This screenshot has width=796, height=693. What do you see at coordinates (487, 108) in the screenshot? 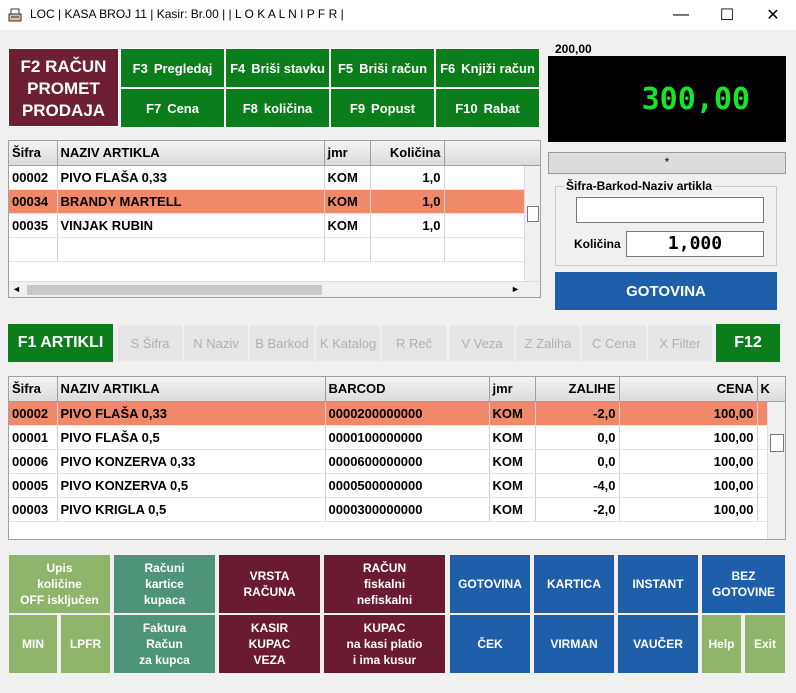
I see `f10-rabat-button: F10 Rabat` at bounding box center [487, 108].